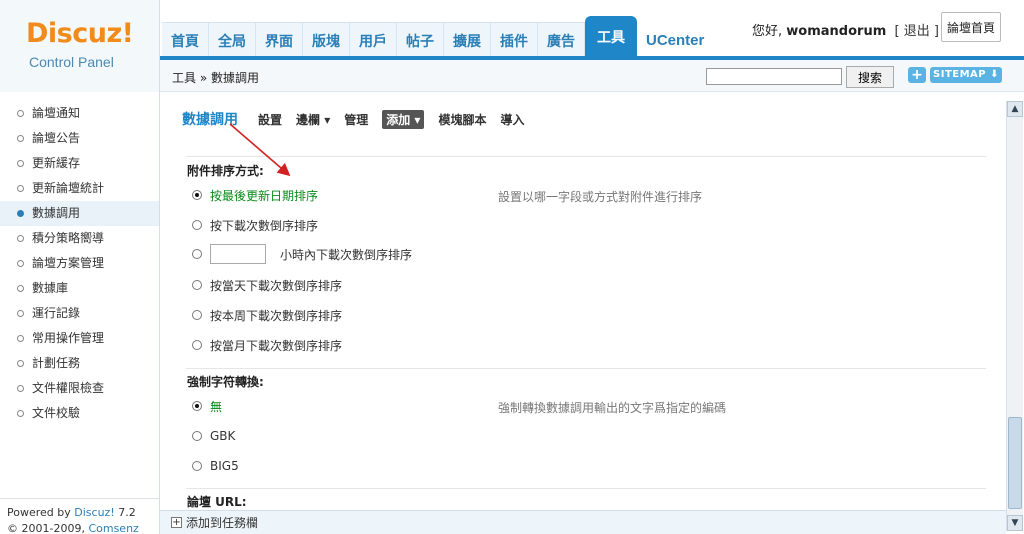  Describe the element at coordinates (79, 213) in the screenshot. I see `sidebar-item-data-call: 數據調用` at that location.